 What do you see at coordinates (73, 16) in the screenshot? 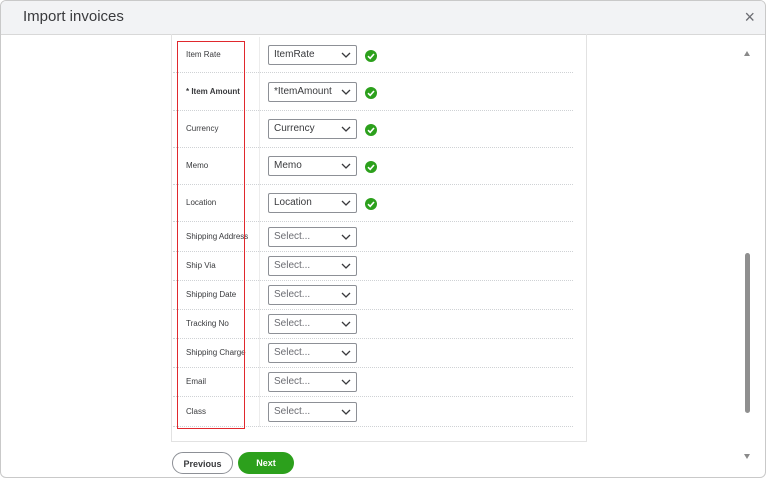
I see `dialog-title: Import invoices` at bounding box center [73, 16].